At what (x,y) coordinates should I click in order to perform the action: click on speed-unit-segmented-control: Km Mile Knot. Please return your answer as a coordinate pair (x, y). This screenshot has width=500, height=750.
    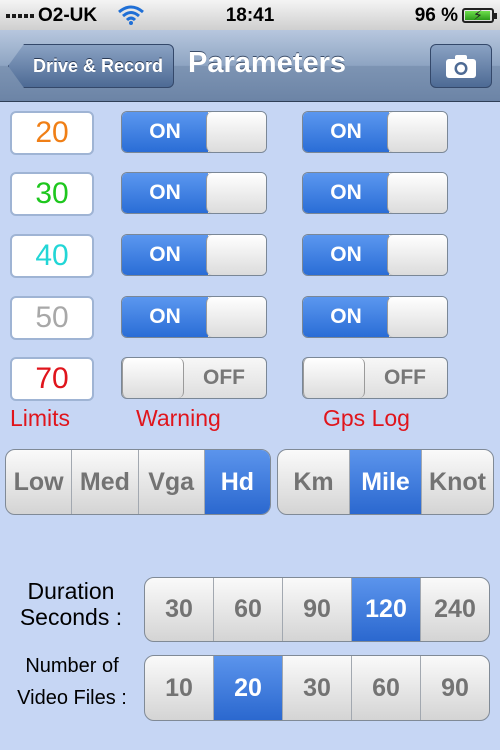
    Looking at the image, I should click on (385, 482).